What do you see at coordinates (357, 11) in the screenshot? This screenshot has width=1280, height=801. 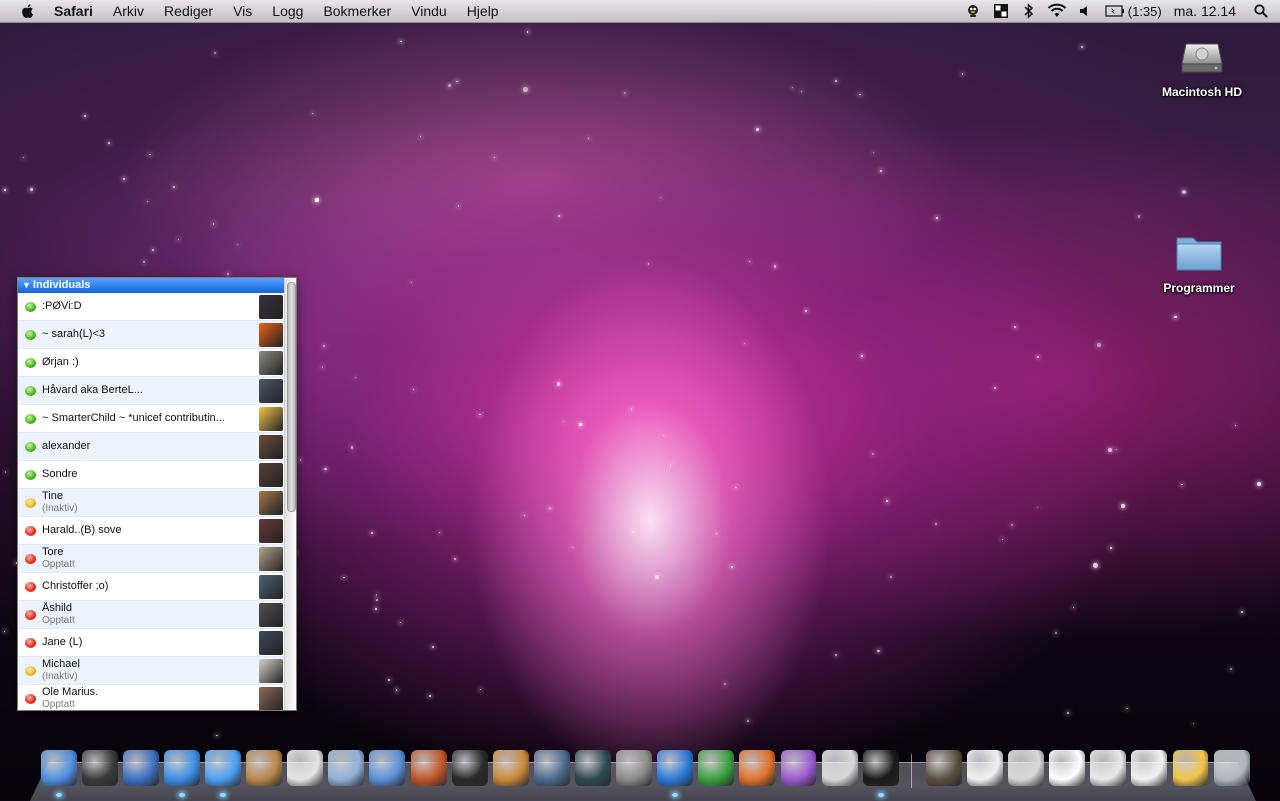 I see `menu-bokmerker: Bokmerker` at bounding box center [357, 11].